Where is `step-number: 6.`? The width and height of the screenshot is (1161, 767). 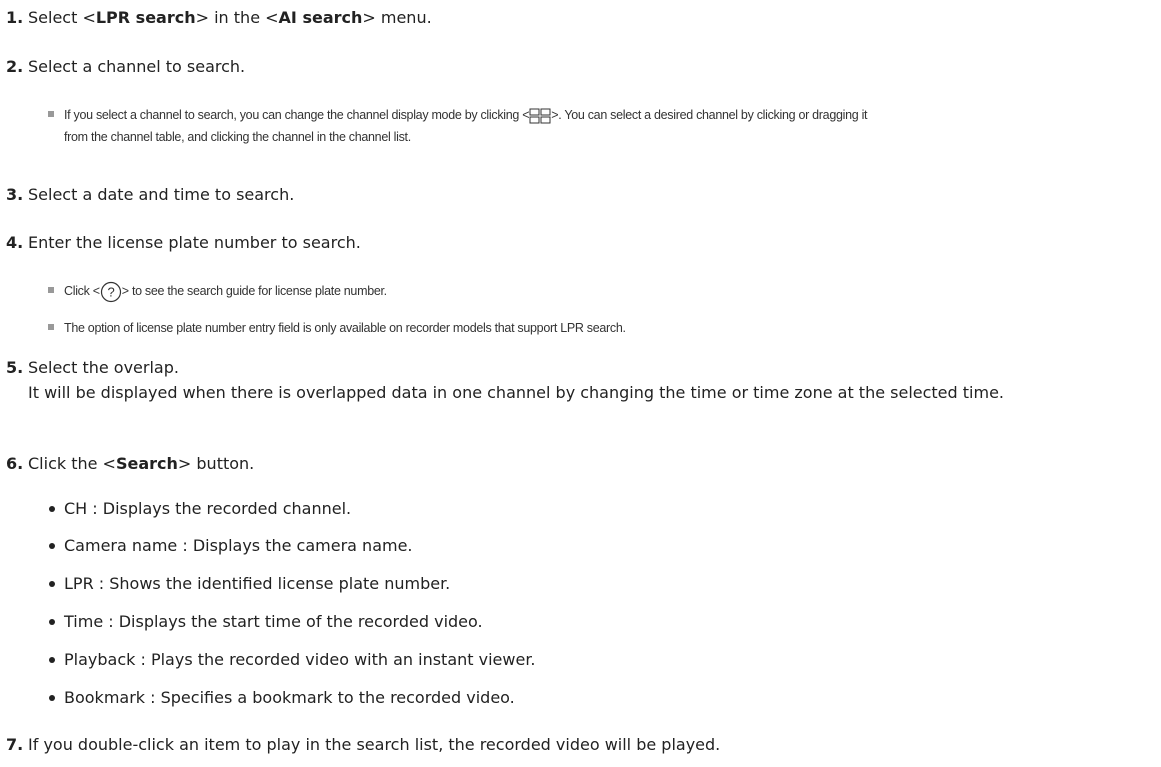 step-number: 6. is located at coordinates (15, 463).